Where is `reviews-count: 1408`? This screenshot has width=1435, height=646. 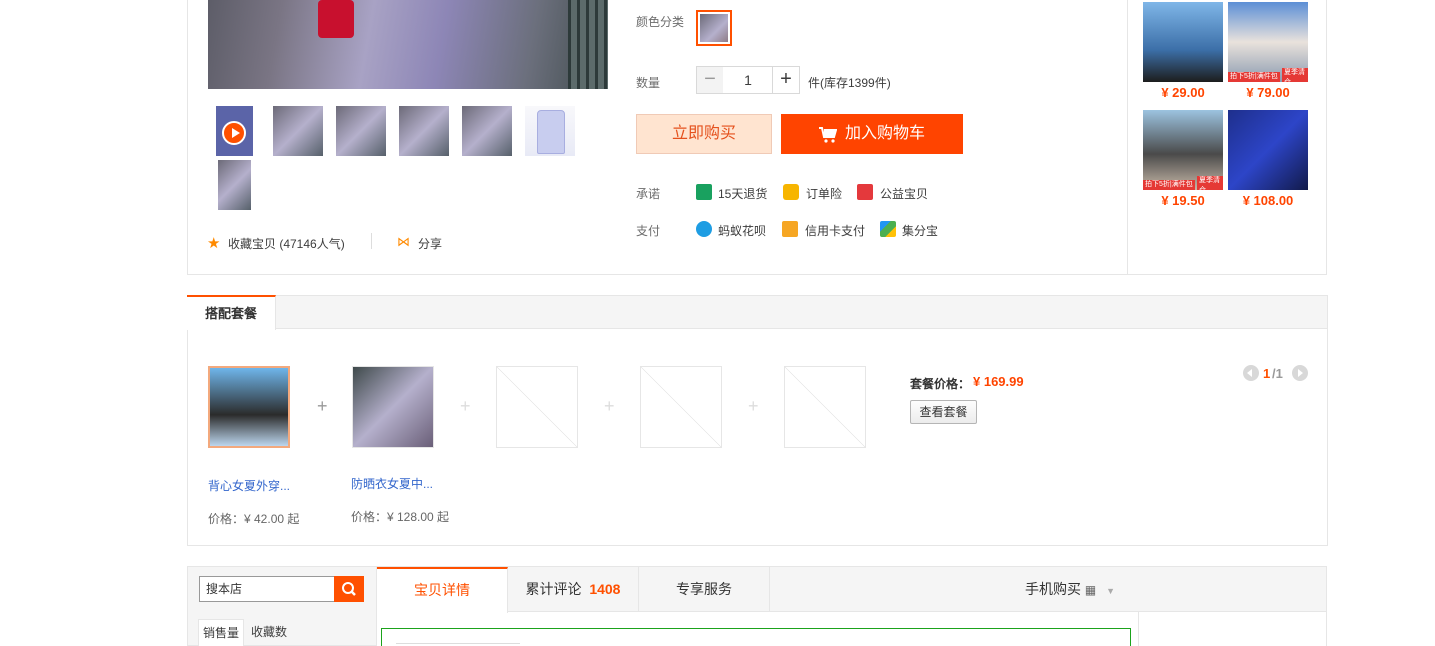
reviews-count: 1408 is located at coordinates (605, 589).